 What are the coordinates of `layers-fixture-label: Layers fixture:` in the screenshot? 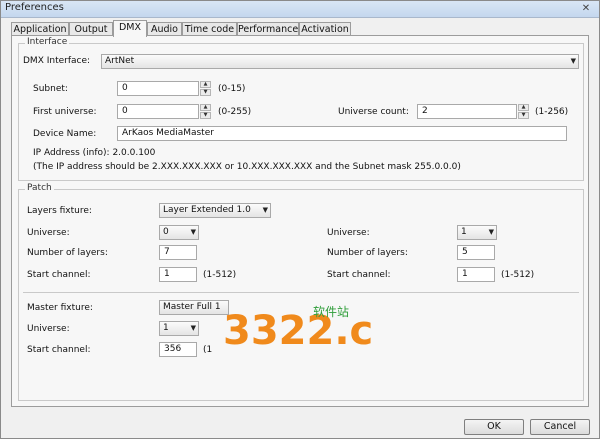 It's located at (59, 211).